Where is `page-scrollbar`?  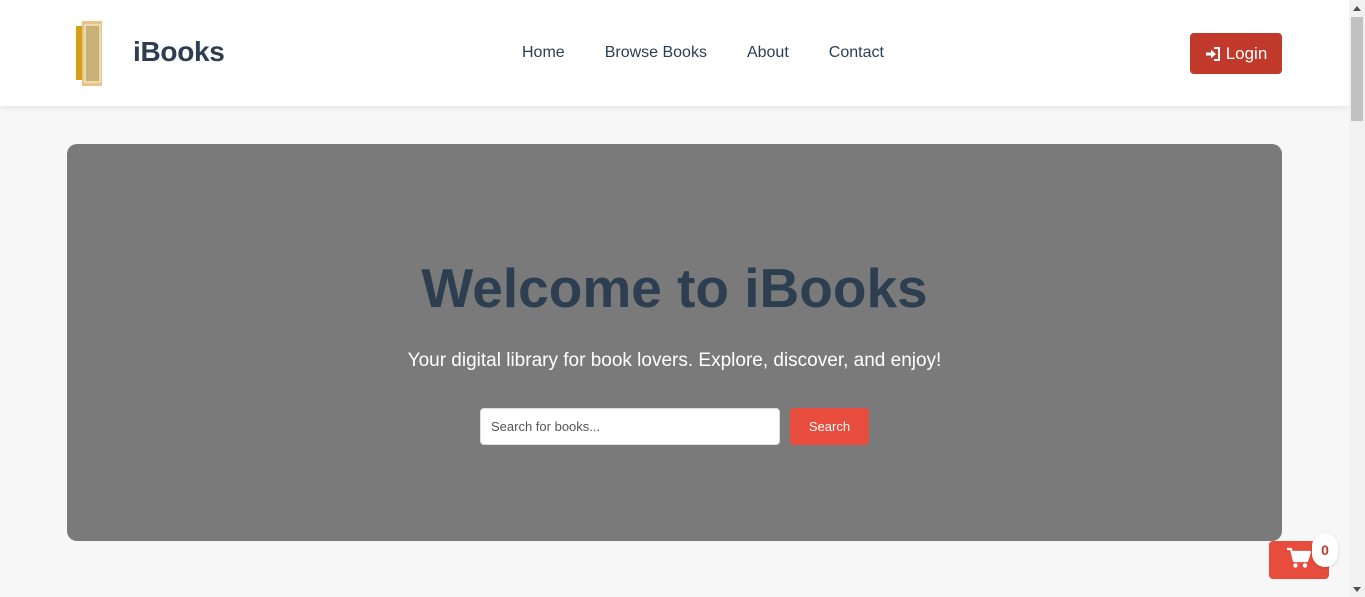 page-scrollbar is located at coordinates (1357, 298).